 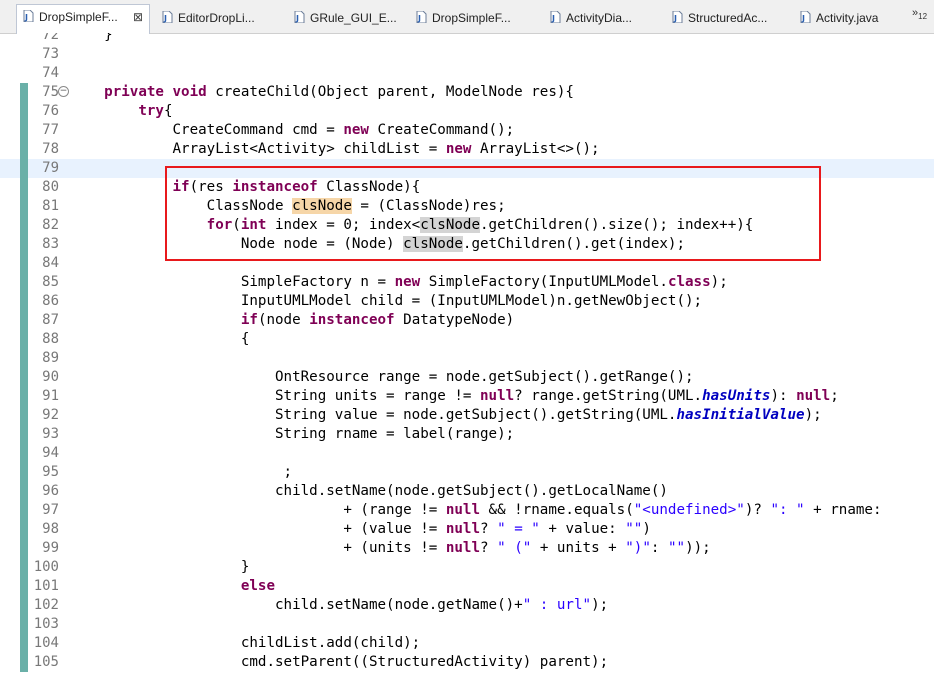 I want to click on token-kw: class, so click(x=689, y=282).